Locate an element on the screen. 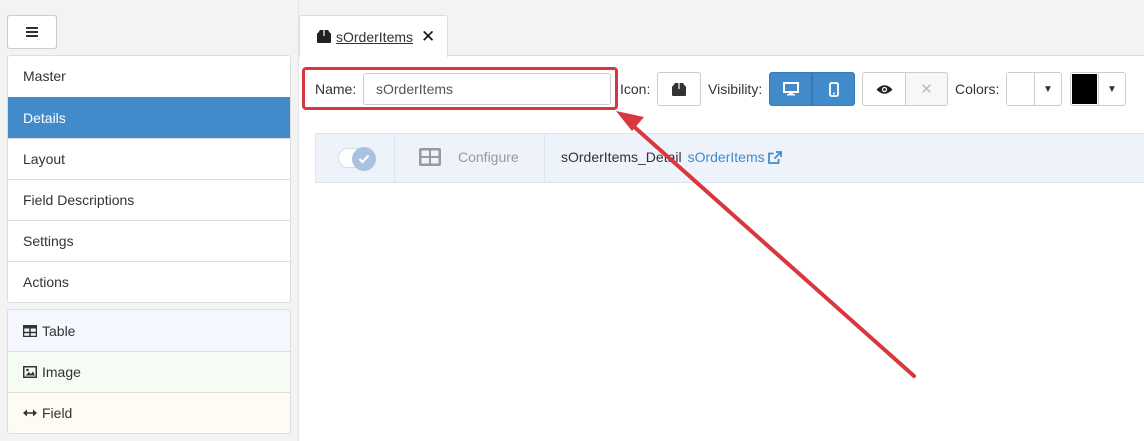 Image resolution: width=1144 pixels, height=441 pixels. properties-toolbar: Name: Icon: Visibility: ✕ Colors: ▼ is located at coordinates (721, 88).